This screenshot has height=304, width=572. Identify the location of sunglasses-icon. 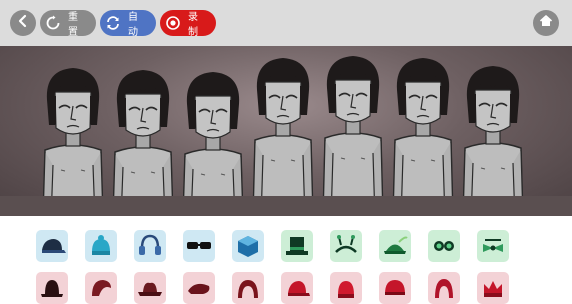
(199, 246).